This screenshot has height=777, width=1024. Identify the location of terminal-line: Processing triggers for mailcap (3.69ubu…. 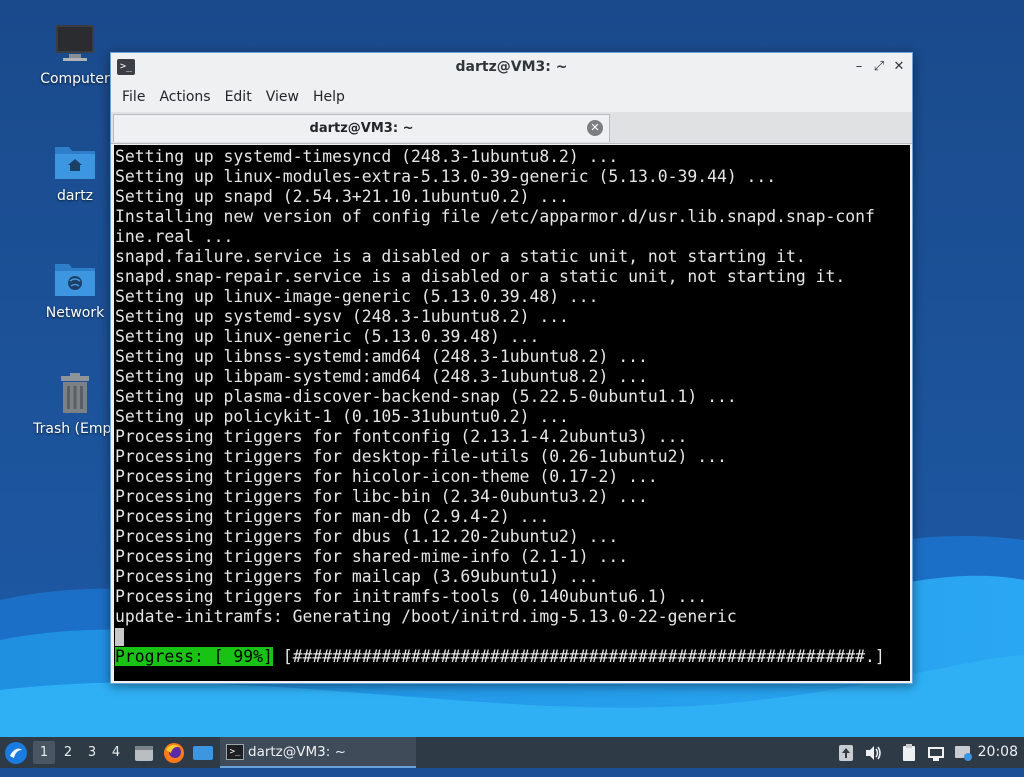
(357, 576).